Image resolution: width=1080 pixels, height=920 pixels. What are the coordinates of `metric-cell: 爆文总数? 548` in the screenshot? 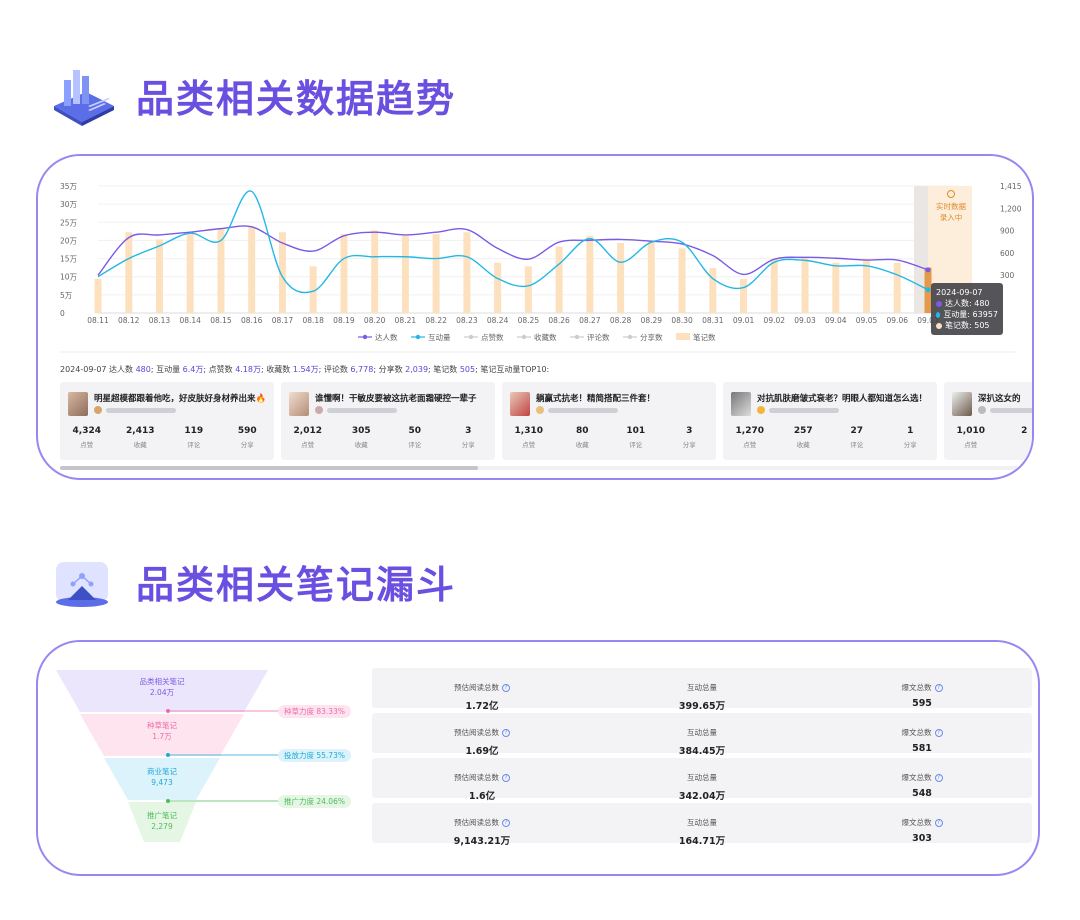 It's located at (922, 778).